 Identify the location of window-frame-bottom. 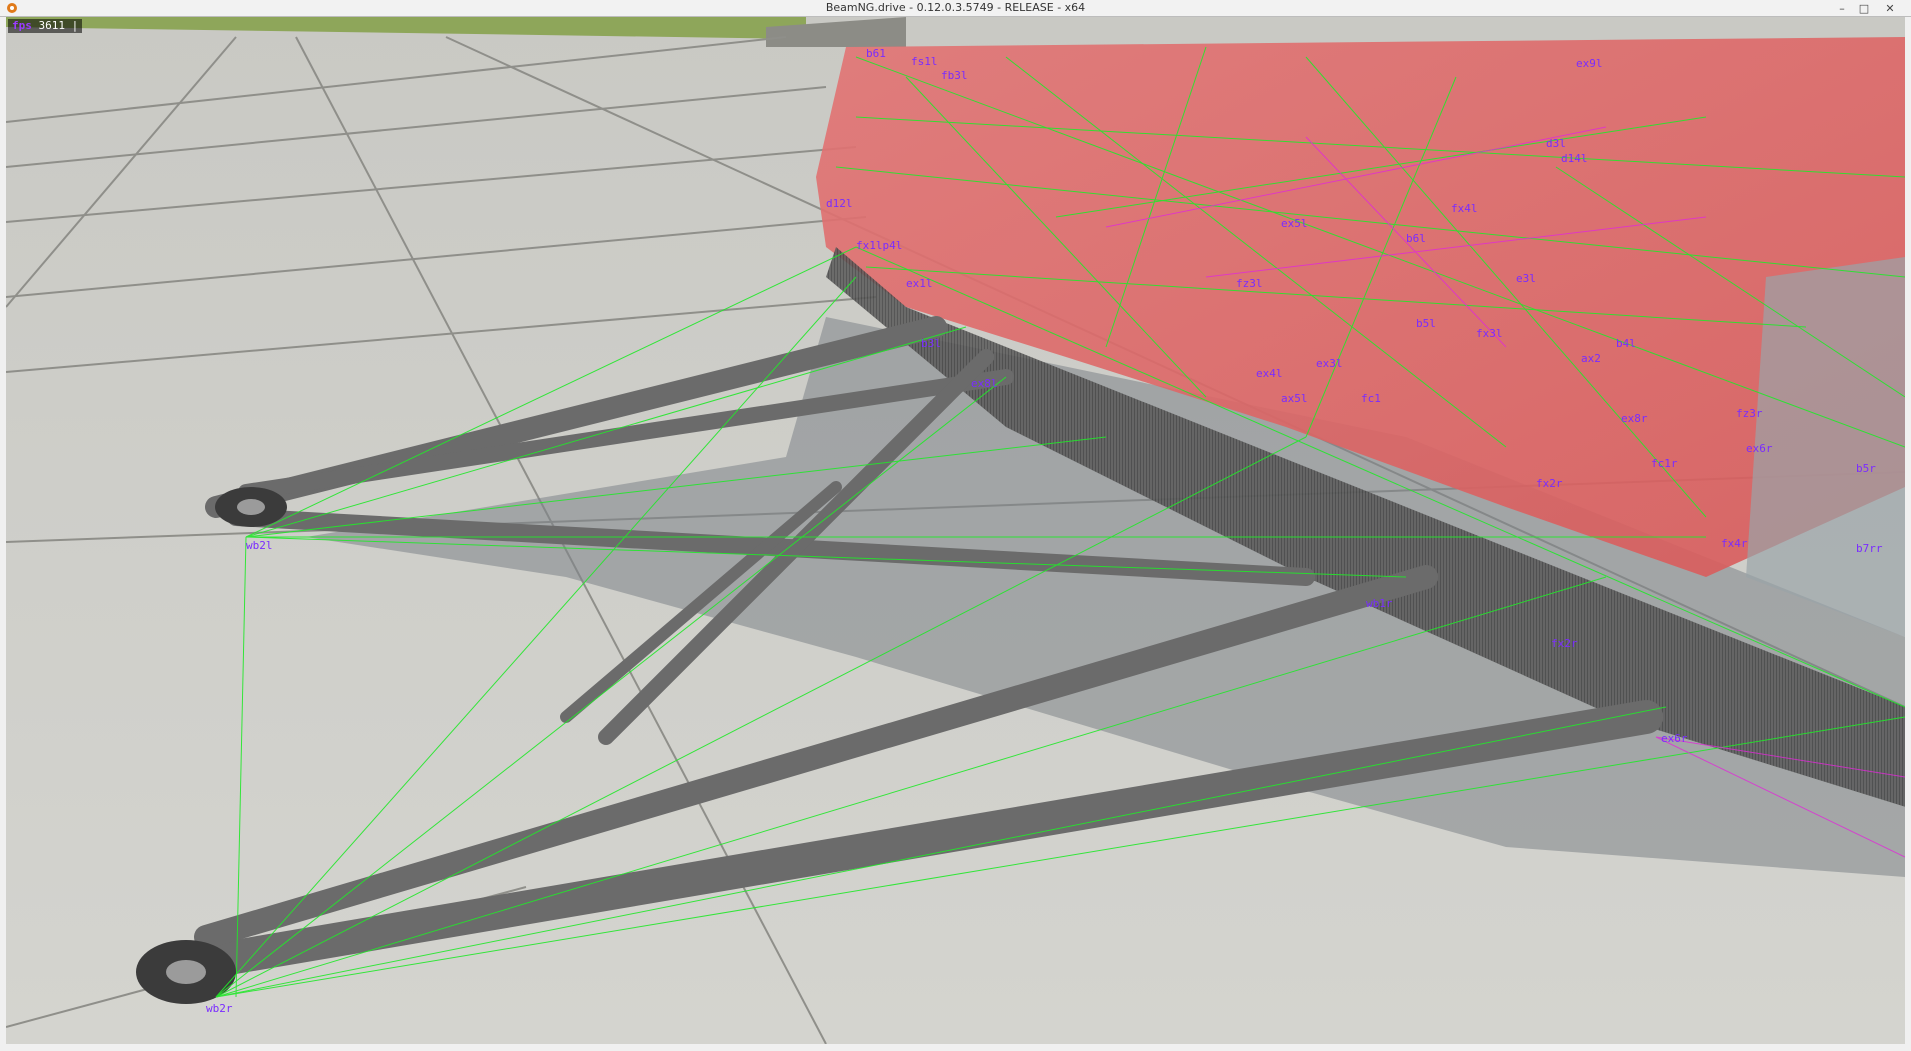
(955, 1047).